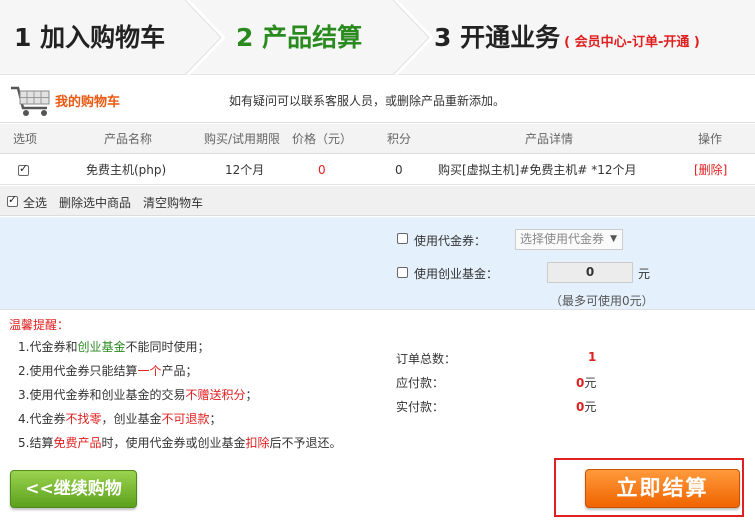  What do you see at coordinates (179, 371) in the screenshot?
I see `tip-text: 产品；` at bounding box center [179, 371].